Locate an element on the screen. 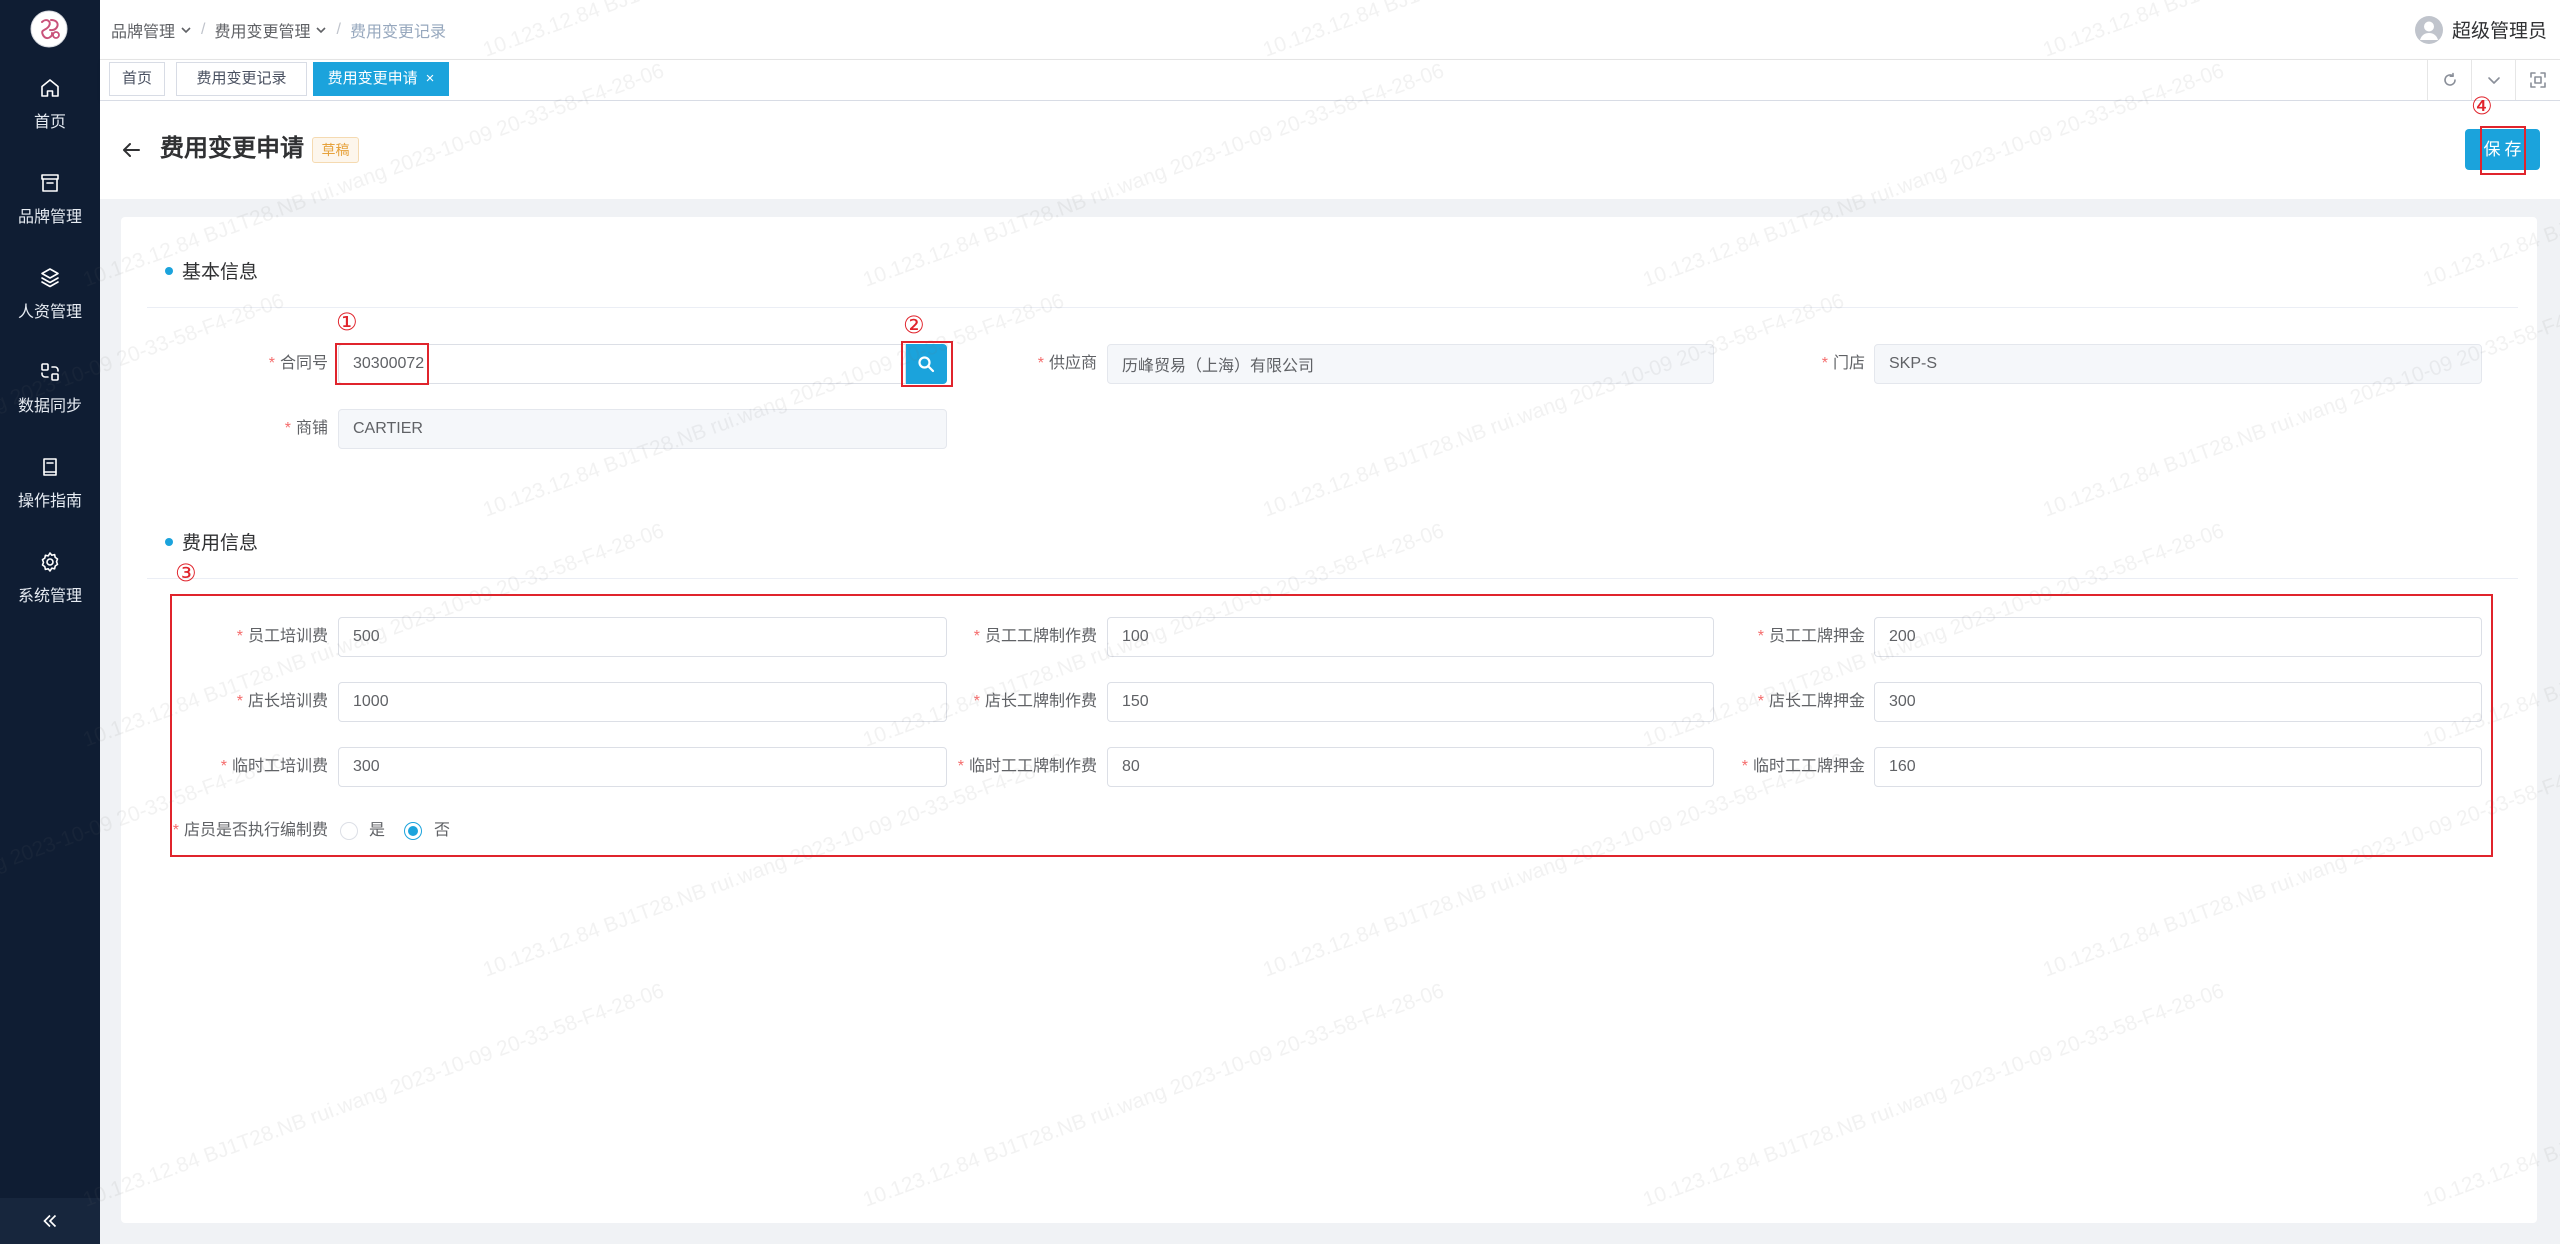 This screenshot has height=1244, width=2560. store-label: * 门店 is located at coordinates (1843, 364).